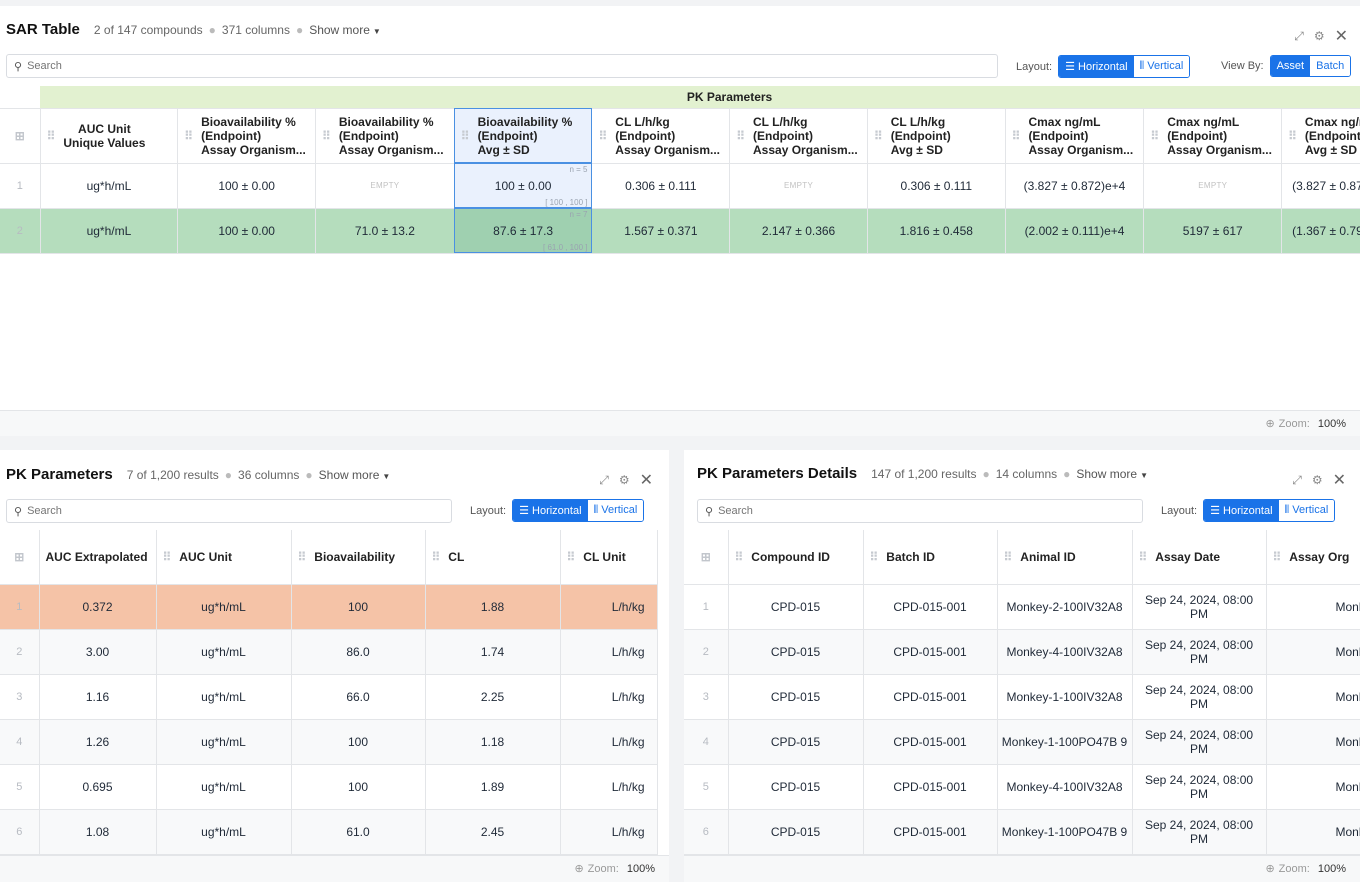 The width and height of the screenshot is (1360, 882). What do you see at coordinates (1075, 231) in the screenshot?
I see `table-cell: (2.002 ± 0.111)e+4` at bounding box center [1075, 231].